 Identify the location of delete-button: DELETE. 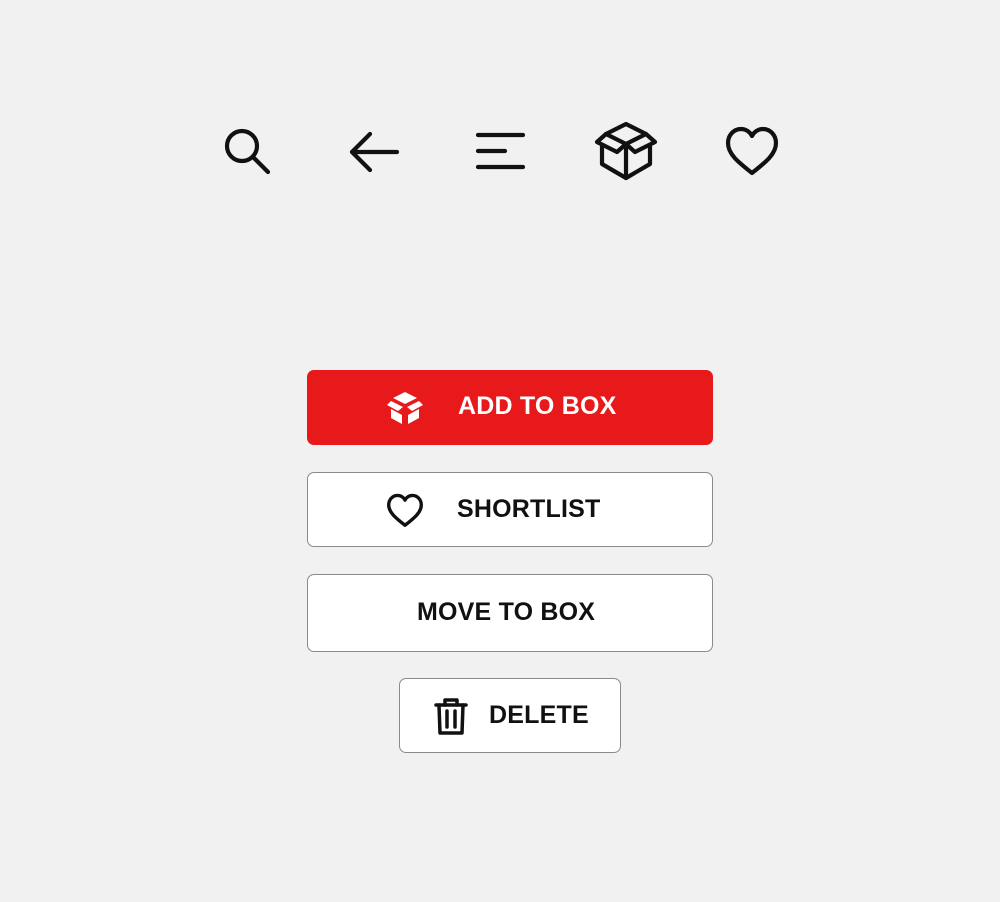
(510, 715).